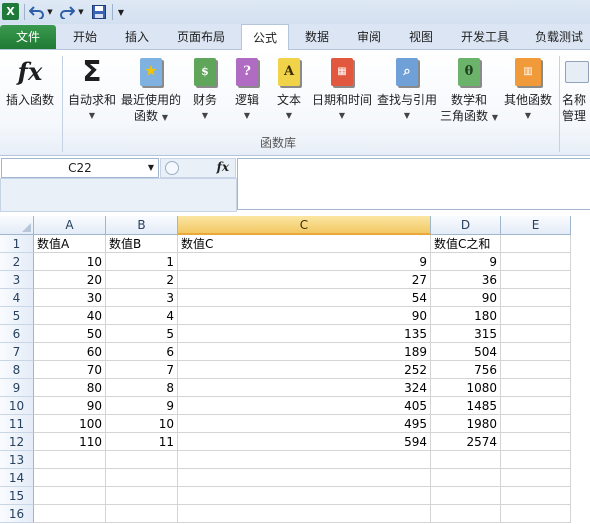 The height and width of the screenshot is (524, 590). I want to click on cell-b14, so click(142, 478).